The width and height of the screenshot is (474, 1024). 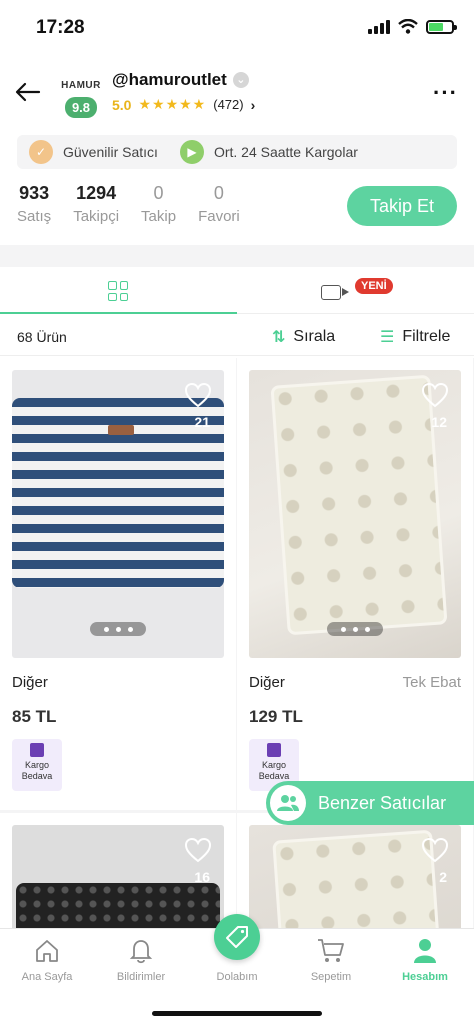 I want to click on tab-videos: YENİ, so click(x=355, y=291).